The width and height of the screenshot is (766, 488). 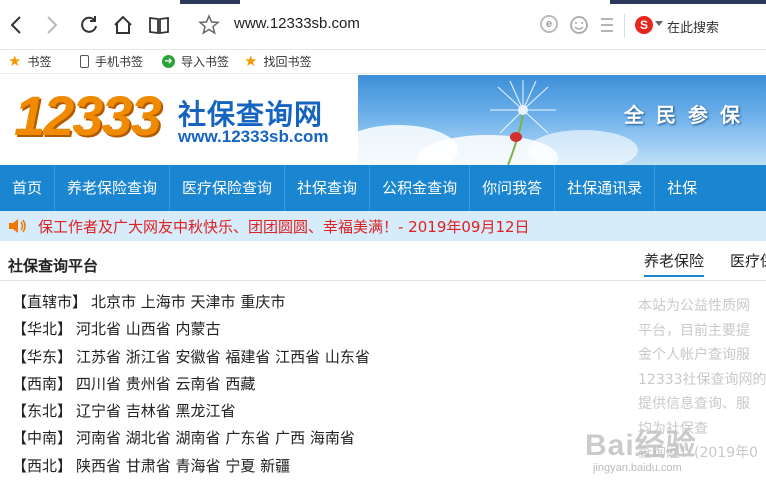 I want to click on bookmark-label: 导入书签, so click(x=205, y=62).